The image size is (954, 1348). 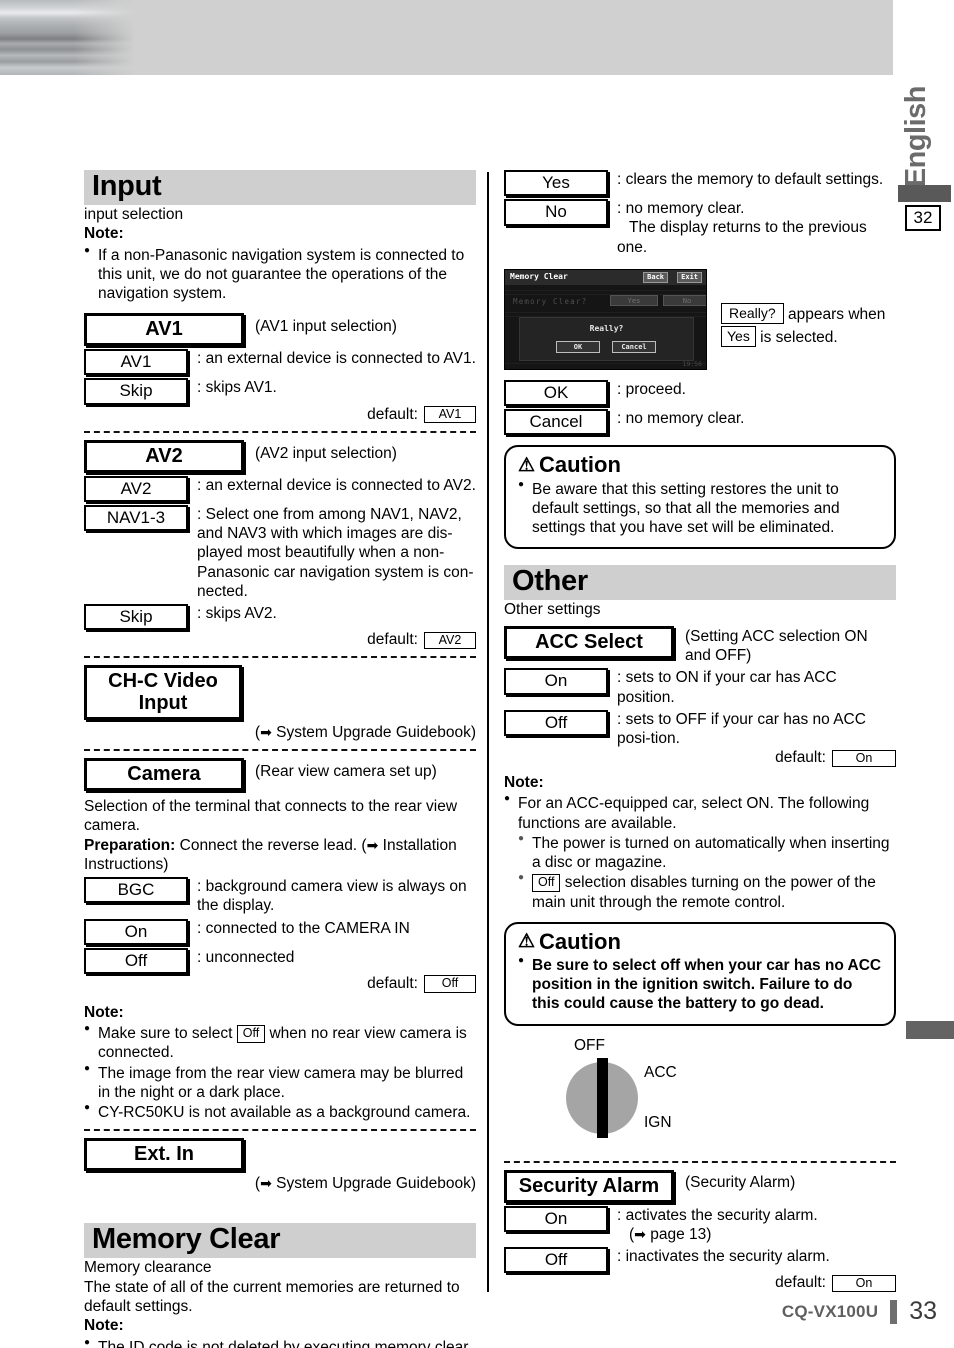 I want to click on lcd-ok-button: OK, so click(x=578, y=346).